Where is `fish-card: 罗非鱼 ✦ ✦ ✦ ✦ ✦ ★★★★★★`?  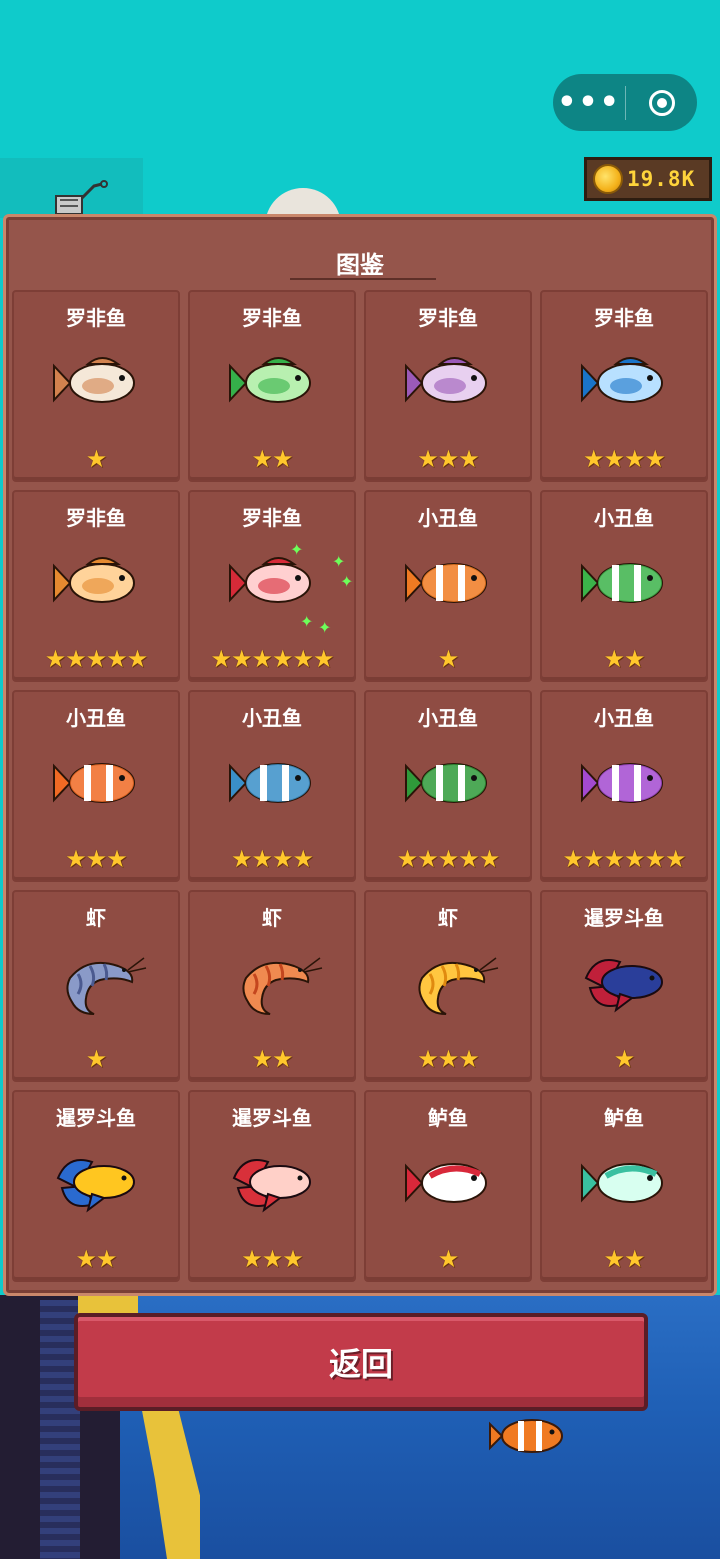
fish-card: 罗非鱼 ✦ ✦ ✦ ✦ ✦ ★★★★★★ is located at coordinates (272, 586).